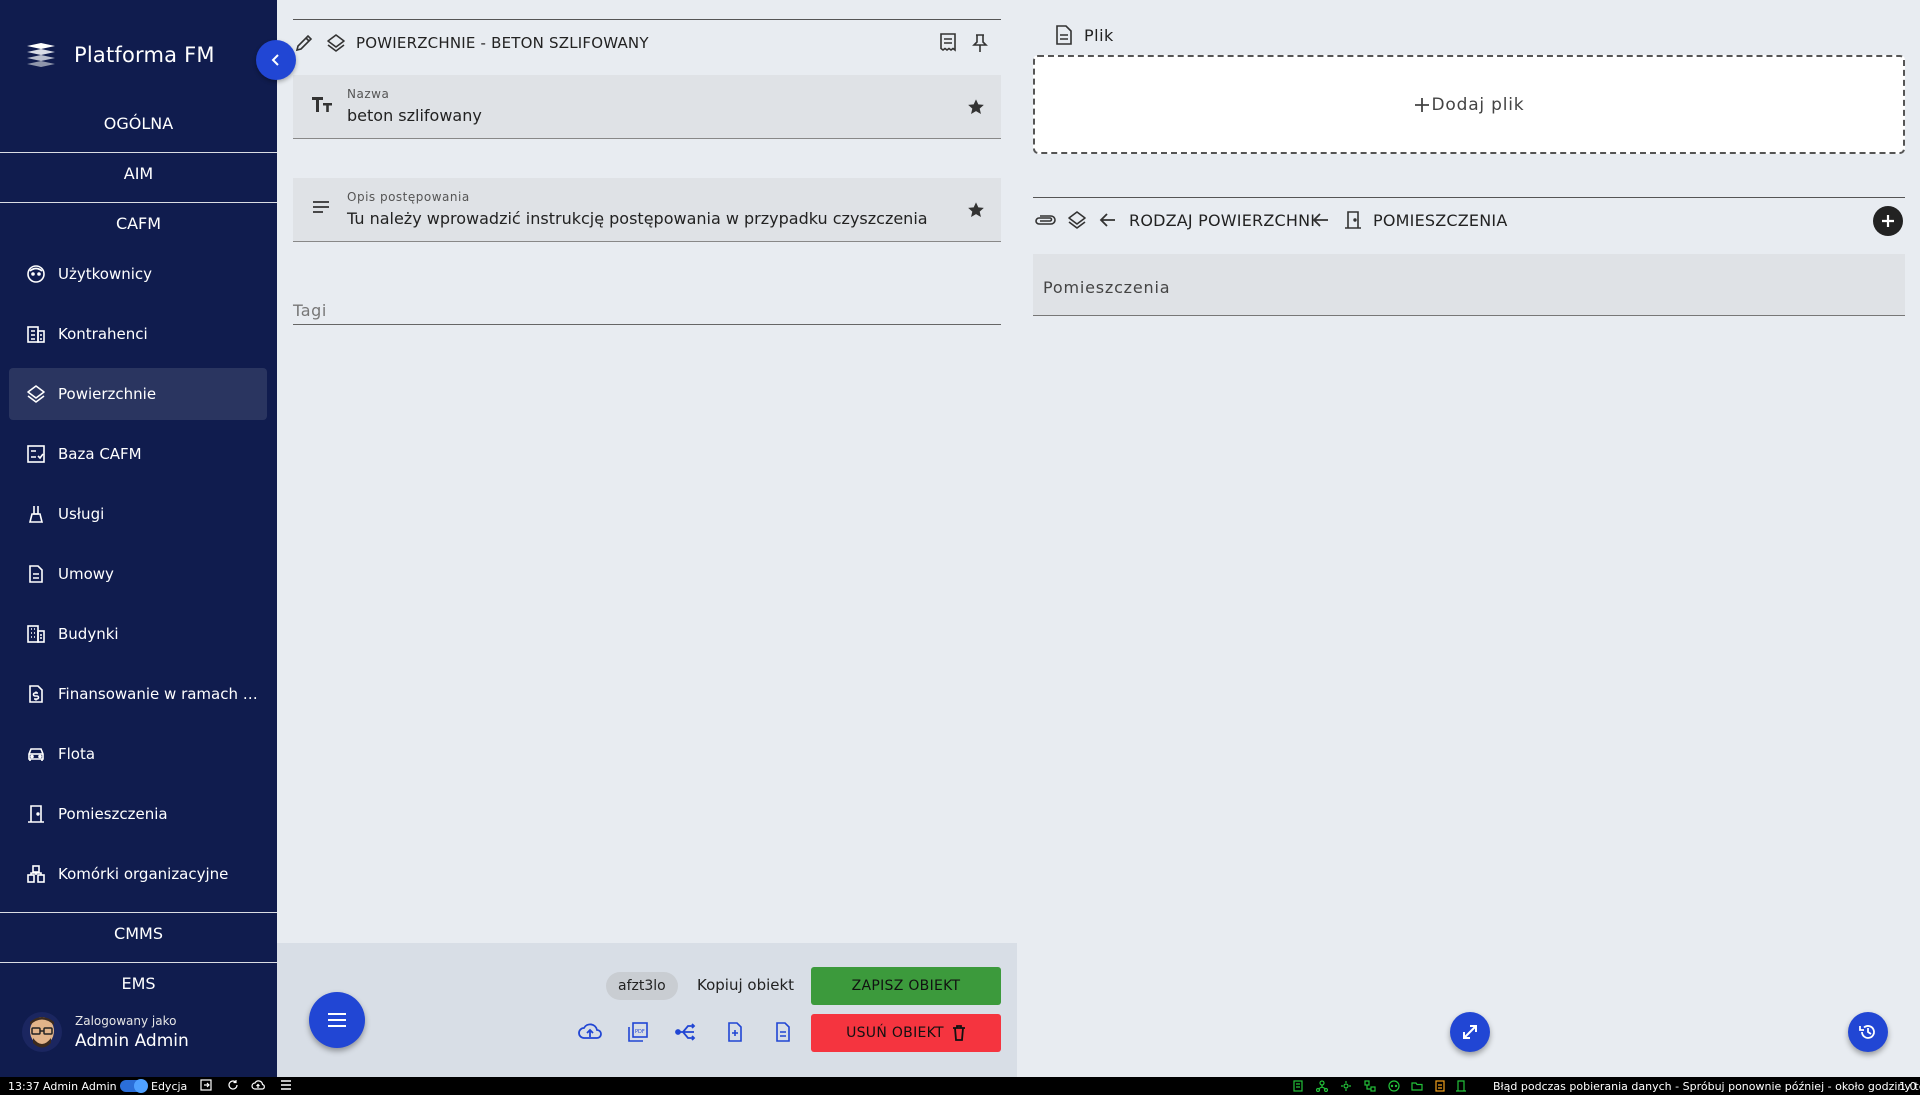 Image resolution: width=1920 pixels, height=1095 pixels. I want to click on section-cmms: CMMS, so click(138, 933).